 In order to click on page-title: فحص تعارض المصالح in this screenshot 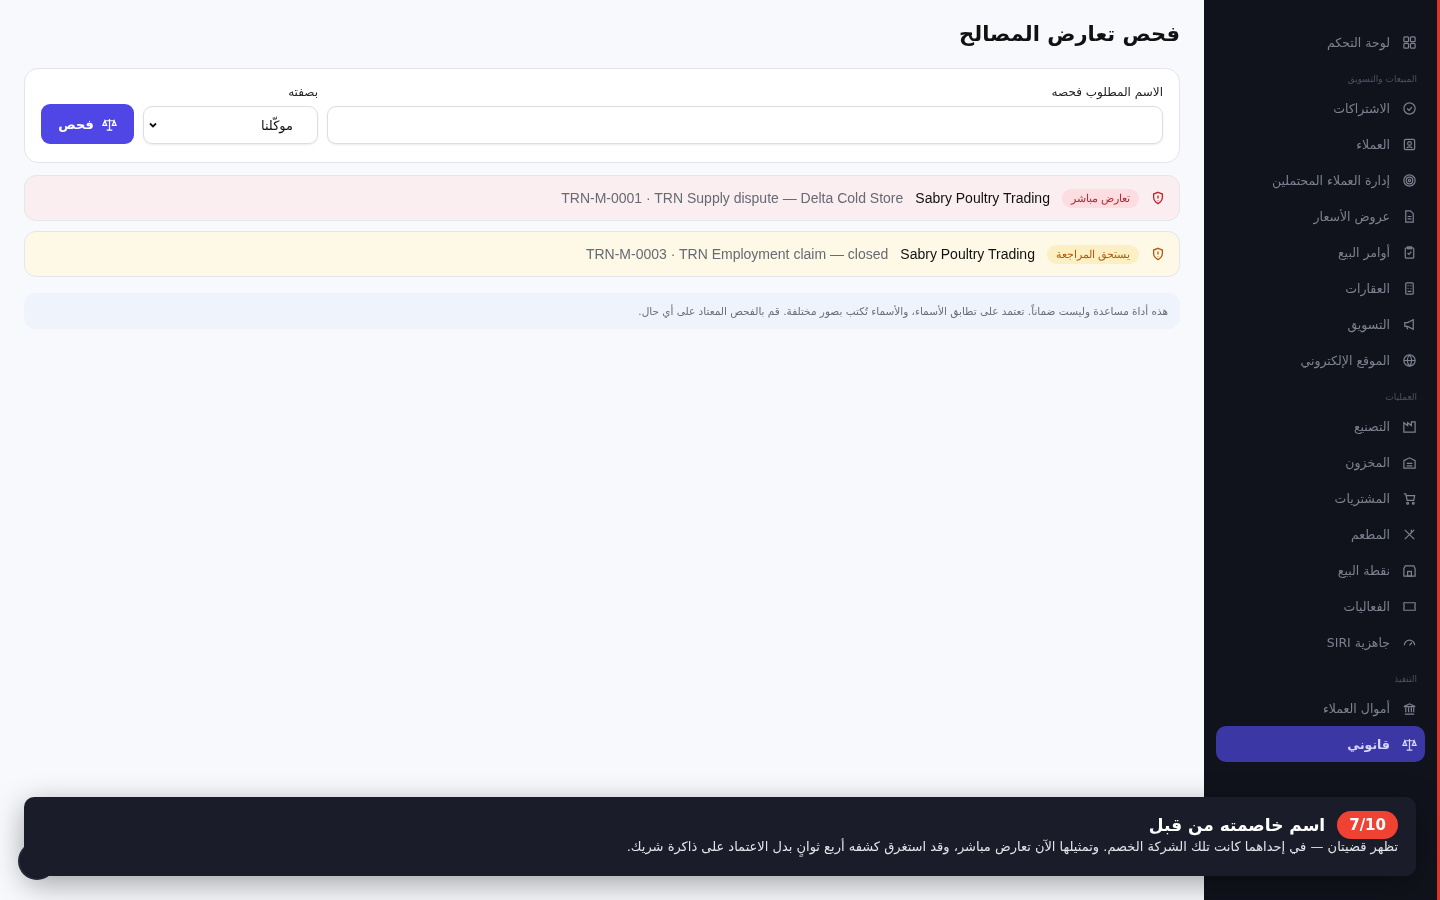, I will do `click(1069, 34)`.